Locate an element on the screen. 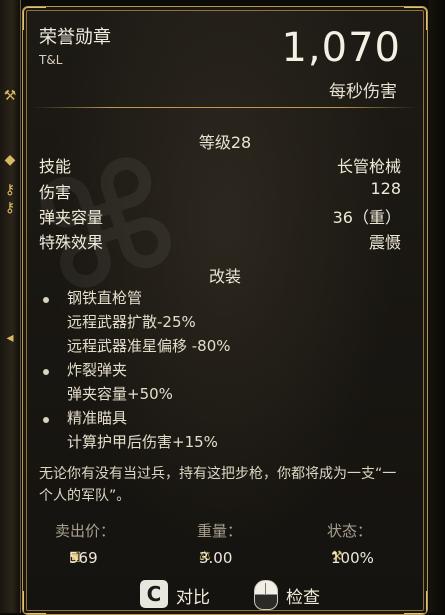 This screenshot has height=615, width=445. dps-value: 1,070 is located at coordinates (341, 48).